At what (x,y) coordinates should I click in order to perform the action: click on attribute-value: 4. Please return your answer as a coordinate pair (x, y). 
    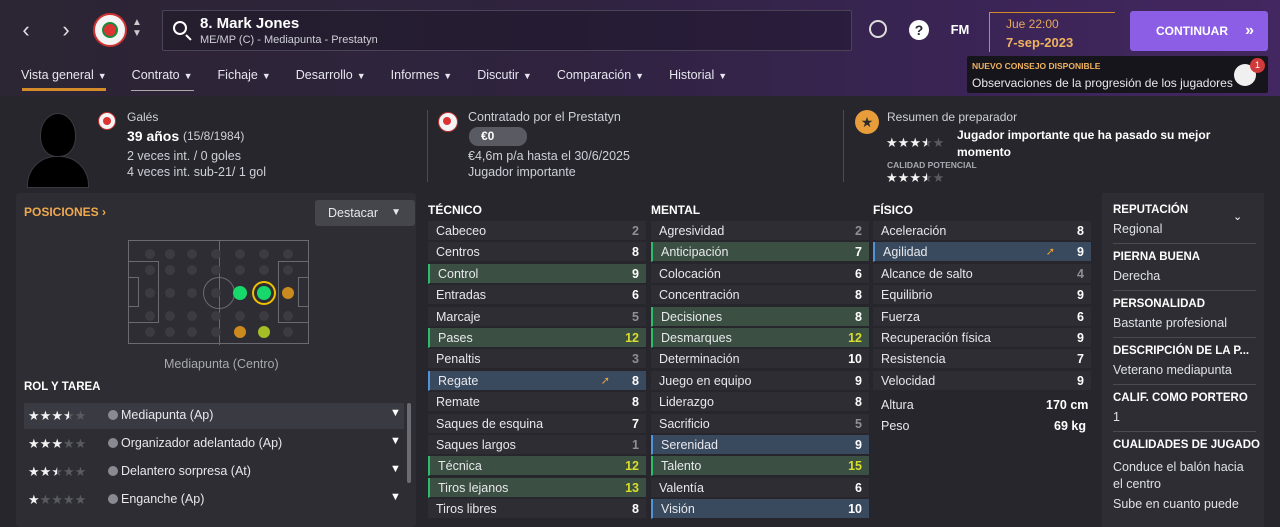
    Looking at the image, I should click on (1080, 273).